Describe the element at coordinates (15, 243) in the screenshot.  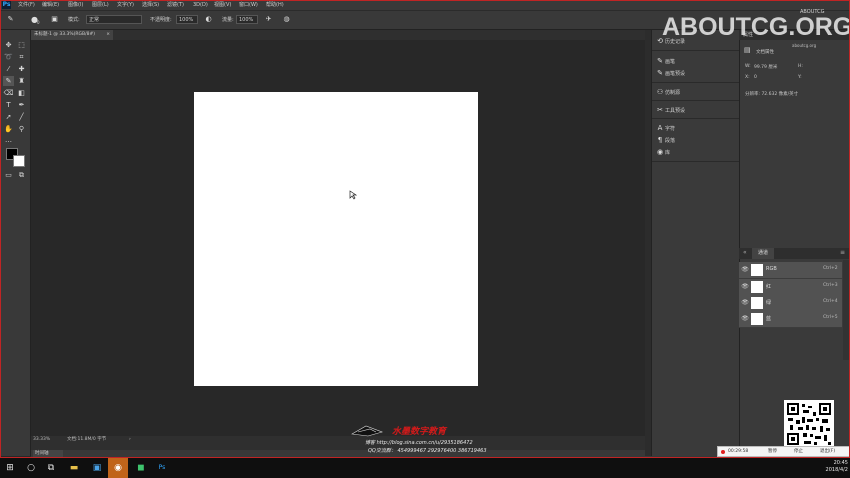
I see `tools-panel: ✥ ⬚ ➰ ⌗ ⁄ ✚ ✎ ♜ ⌫ ◧ T ✒ ➚ ╱ ✋ ⚲ … ▭ ⧉` at that location.